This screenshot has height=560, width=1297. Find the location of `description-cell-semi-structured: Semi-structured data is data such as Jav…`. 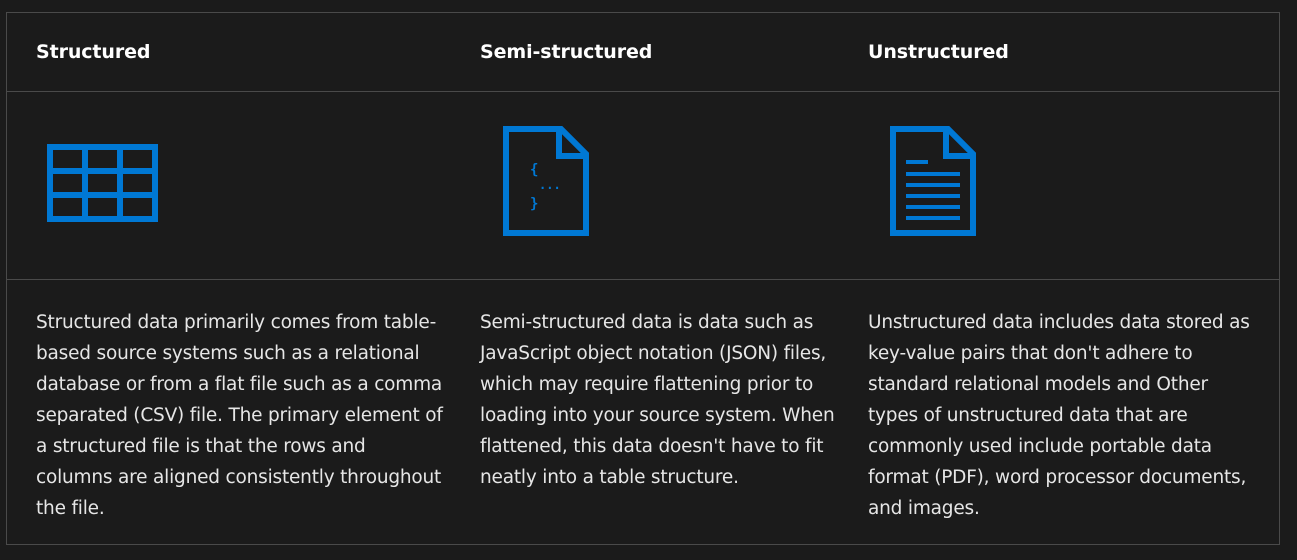

description-cell-semi-structured: Semi-structured data is data such as Jav… is located at coordinates (660, 412).